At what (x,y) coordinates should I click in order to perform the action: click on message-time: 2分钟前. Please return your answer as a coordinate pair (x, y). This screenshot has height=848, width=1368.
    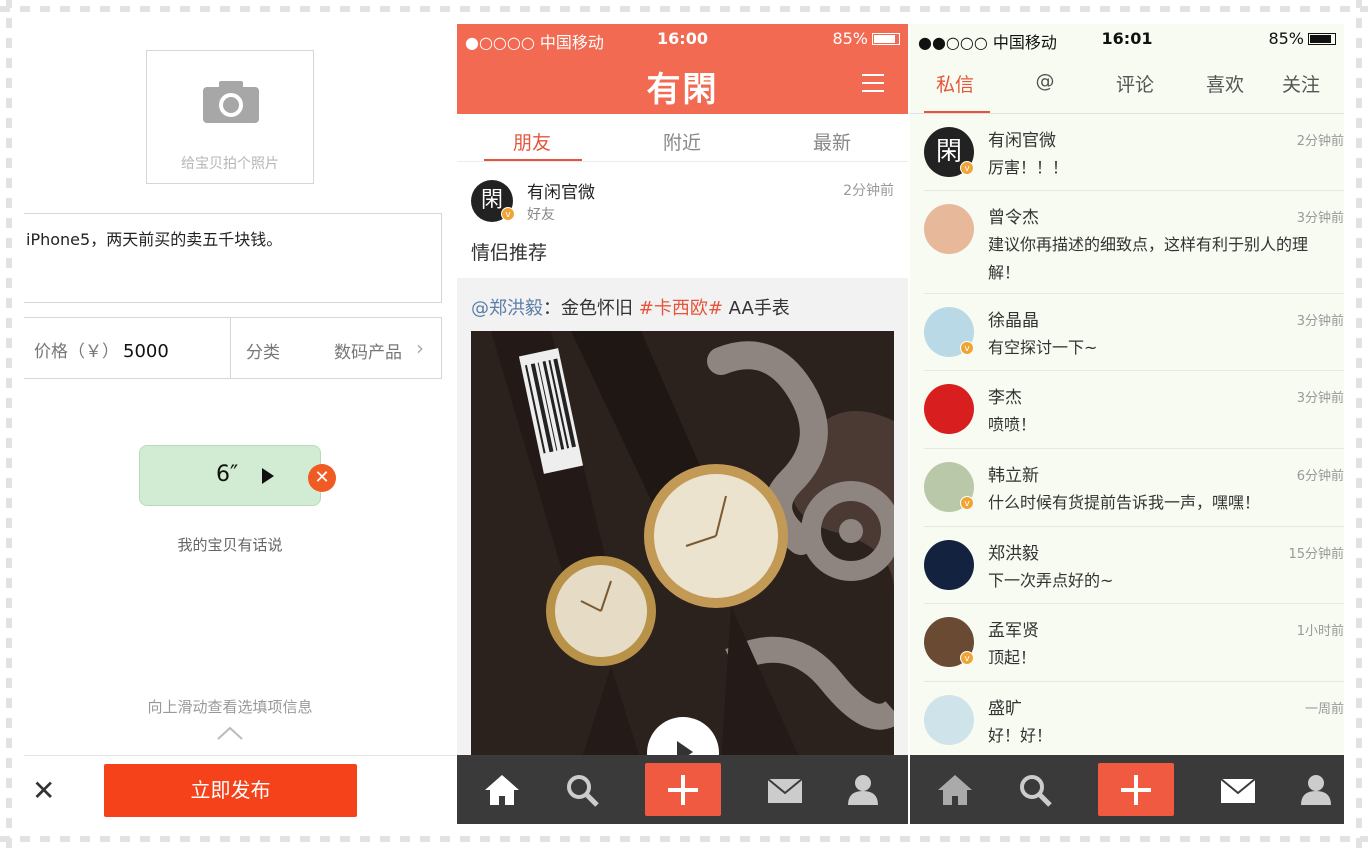
    Looking at the image, I should click on (1320, 141).